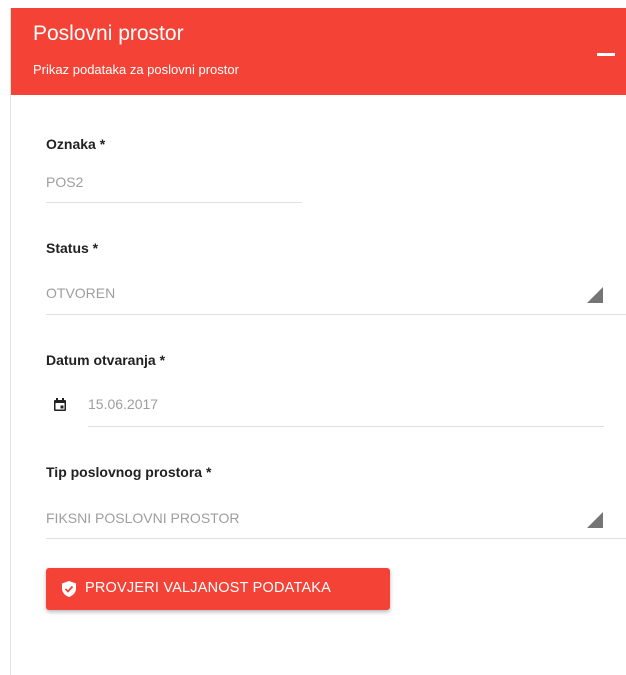 This screenshot has width=626, height=675. I want to click on panel-subtitle: Prikaz podataka za poslovni prostor, so click(136, 69).